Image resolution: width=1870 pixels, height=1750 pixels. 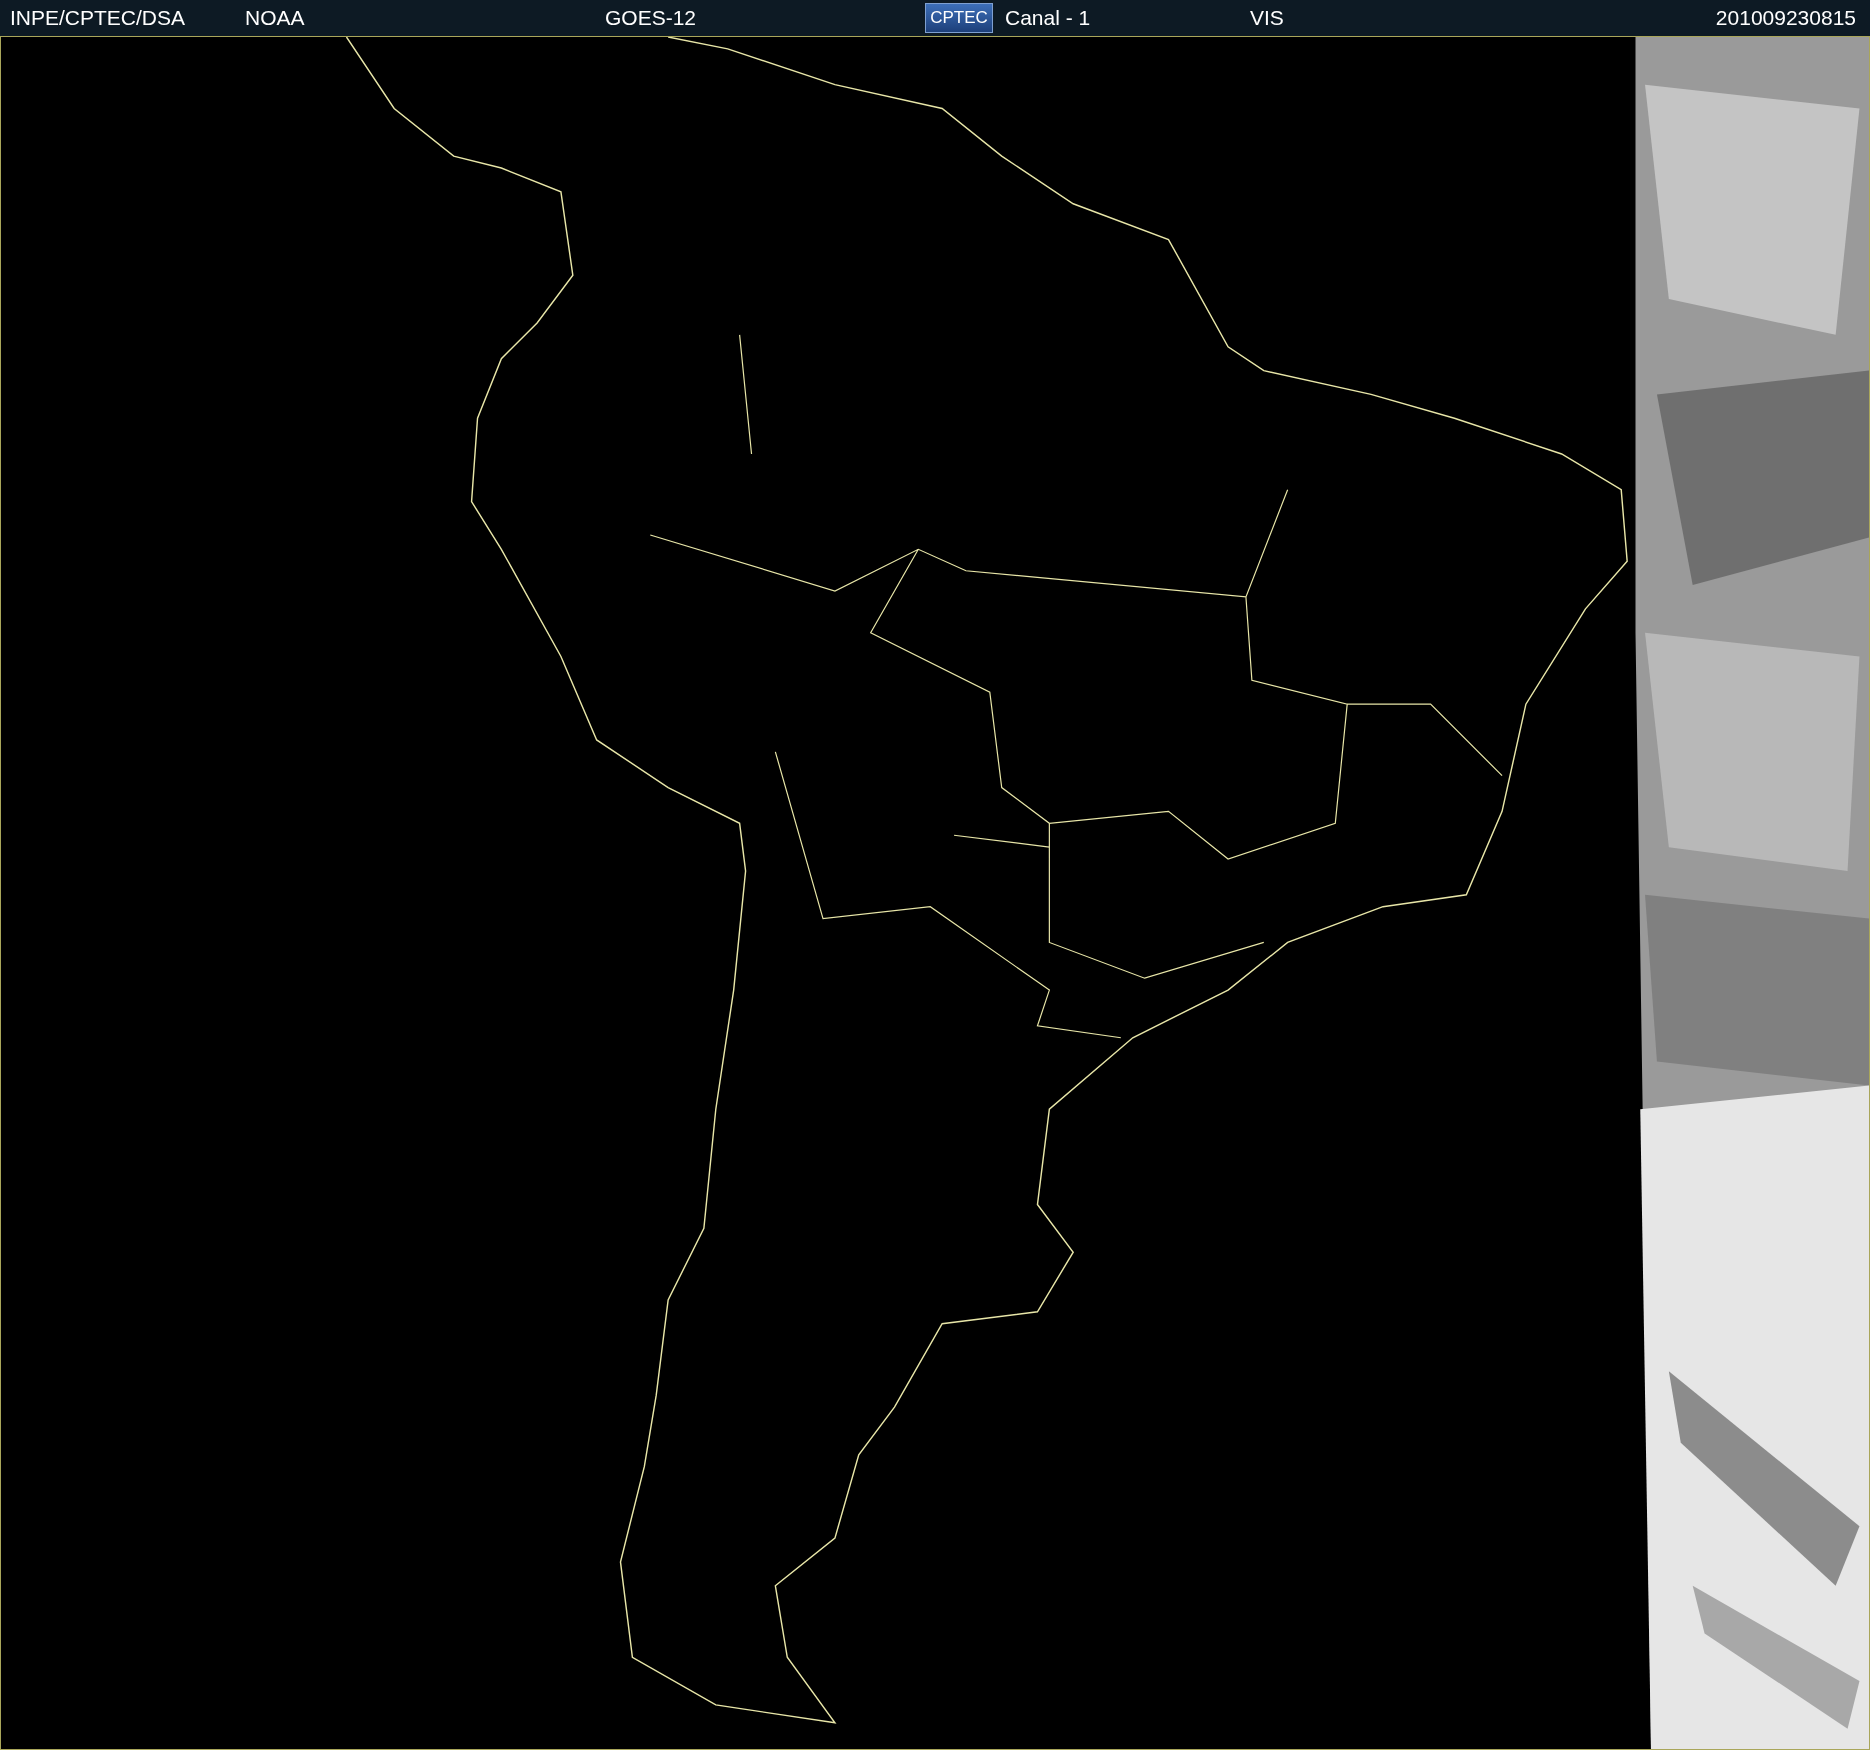 I want to click on band-label: VIS, so click(x=1267, y=18).